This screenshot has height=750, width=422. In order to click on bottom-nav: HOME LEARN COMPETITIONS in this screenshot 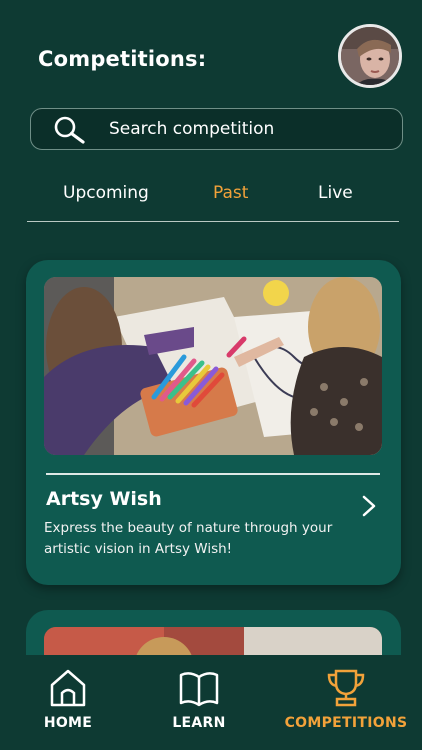, I will do `click(211, 702)`.